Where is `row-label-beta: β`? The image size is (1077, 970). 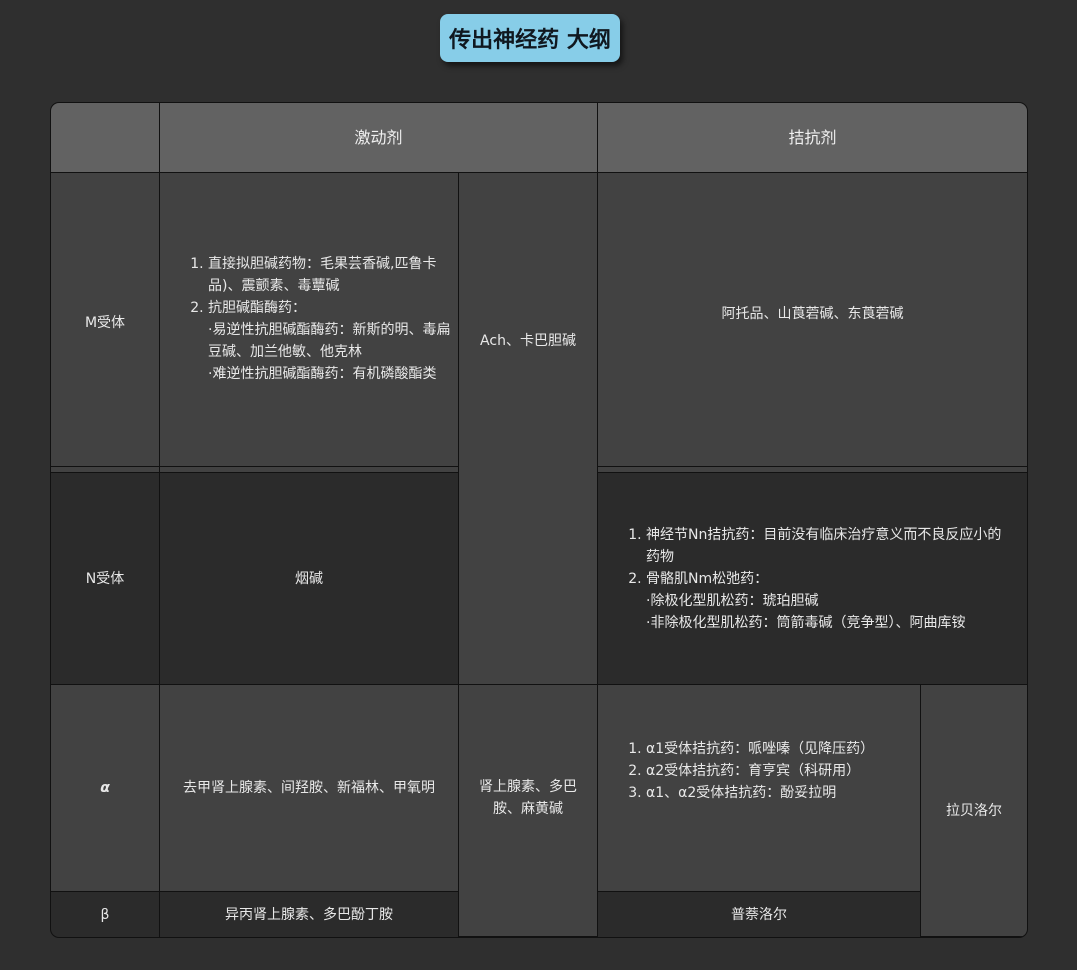 row-label-beta: β is located at coordinates (105, 914).